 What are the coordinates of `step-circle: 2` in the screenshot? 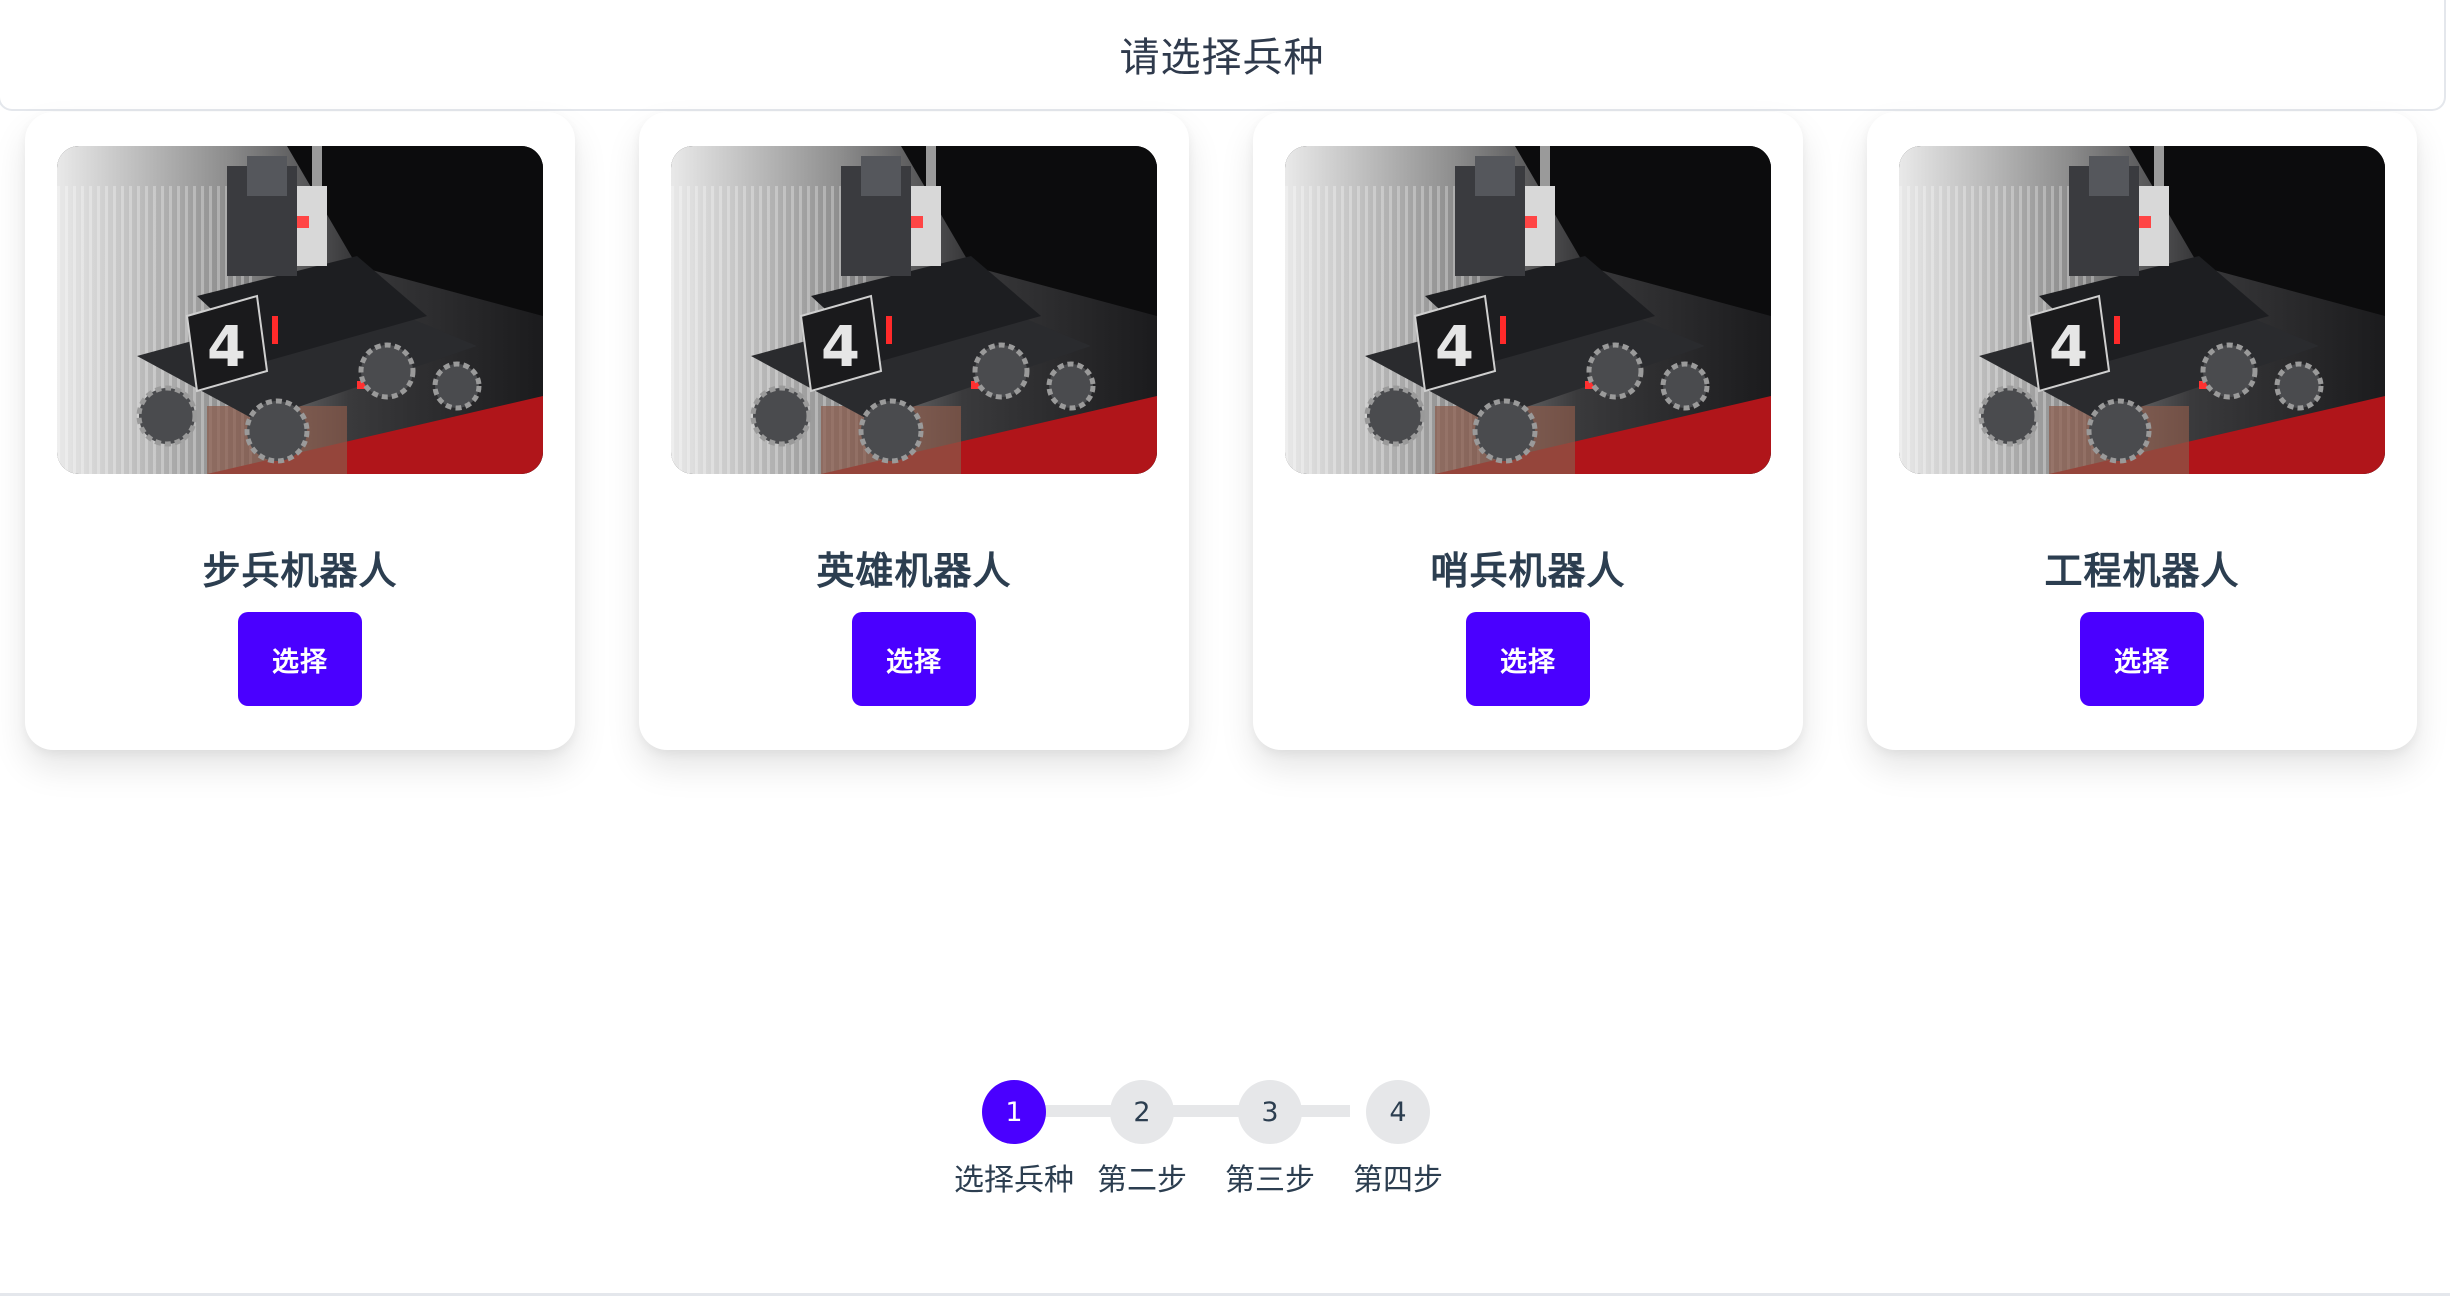 It's located at (1142, 1112).